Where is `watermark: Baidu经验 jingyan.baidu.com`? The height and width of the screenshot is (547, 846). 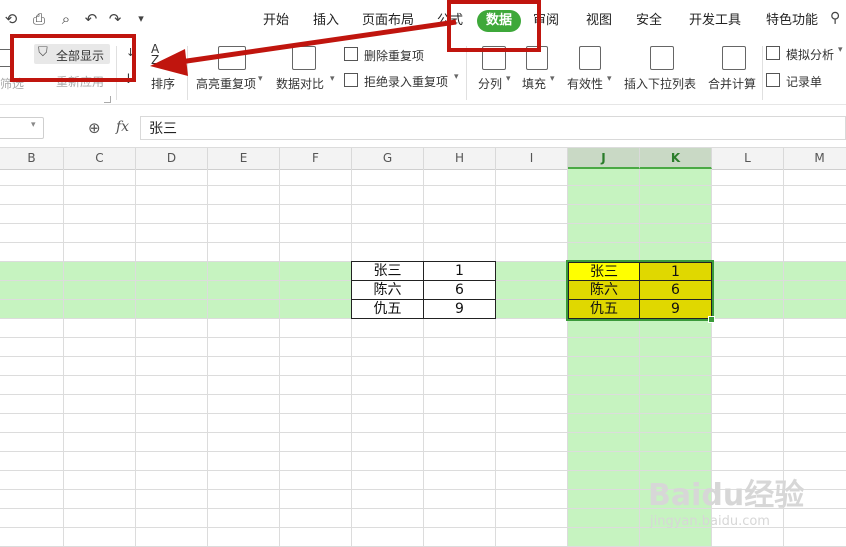
watermark: Baidu经验 jingyan.baidu.com is located at coordinates (743, 496).